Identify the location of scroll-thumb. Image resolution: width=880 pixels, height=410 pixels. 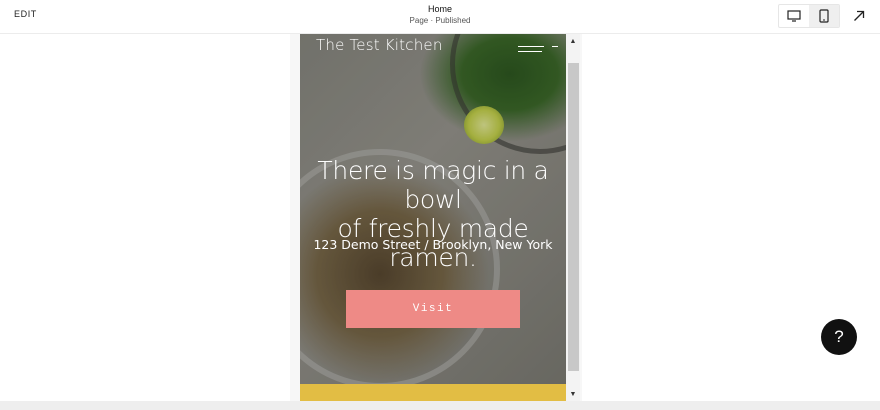
(573, 217).